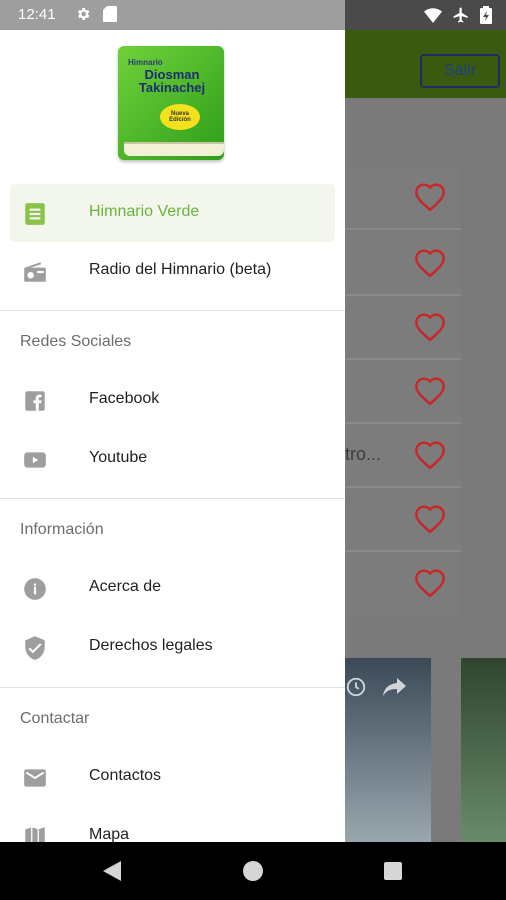  What do you see at coordinates (35, 589) in the screenshot?
I see `info-icon` at bounding box center [35, 589].